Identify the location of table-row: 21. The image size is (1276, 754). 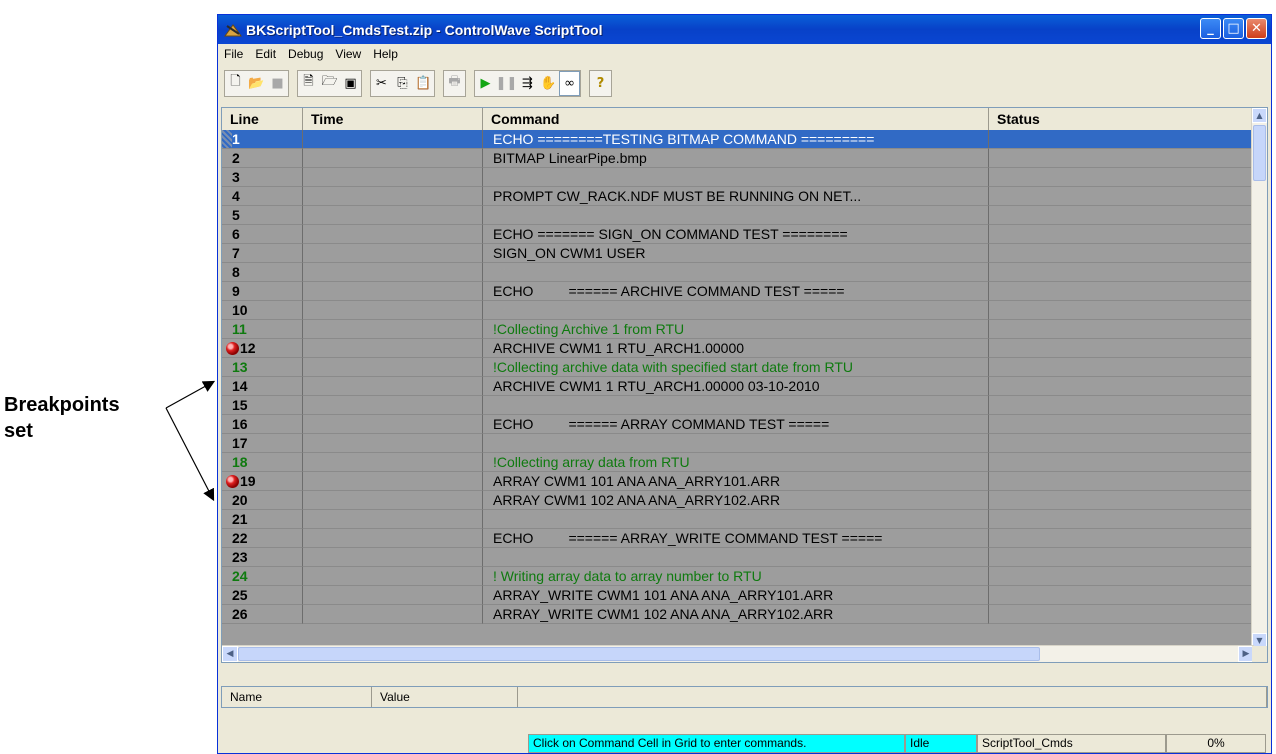
(738, 519).